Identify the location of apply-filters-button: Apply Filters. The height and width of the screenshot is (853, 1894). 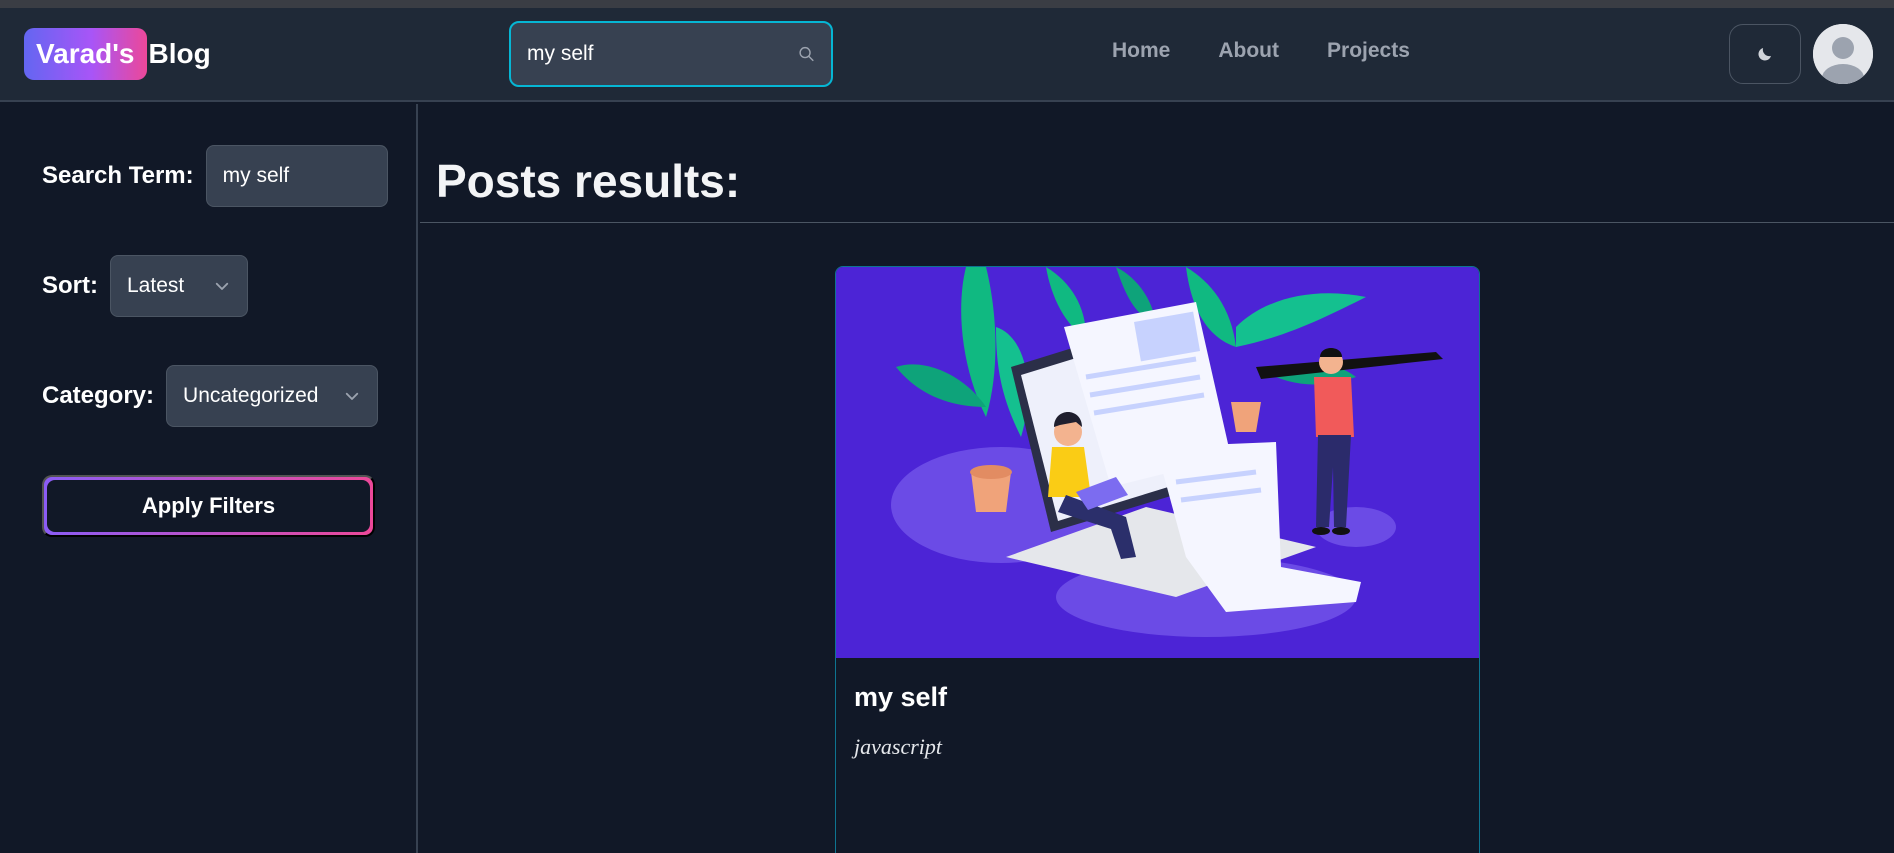
(208, 506).